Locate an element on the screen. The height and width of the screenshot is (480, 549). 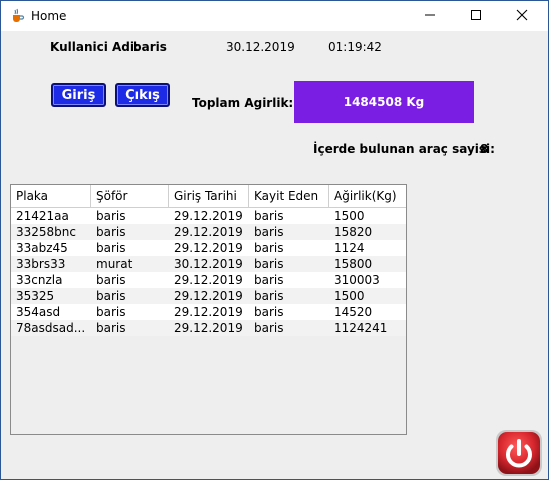
column-header-entry-date: Giriş Tarihi is located at coordinates (209, 196).